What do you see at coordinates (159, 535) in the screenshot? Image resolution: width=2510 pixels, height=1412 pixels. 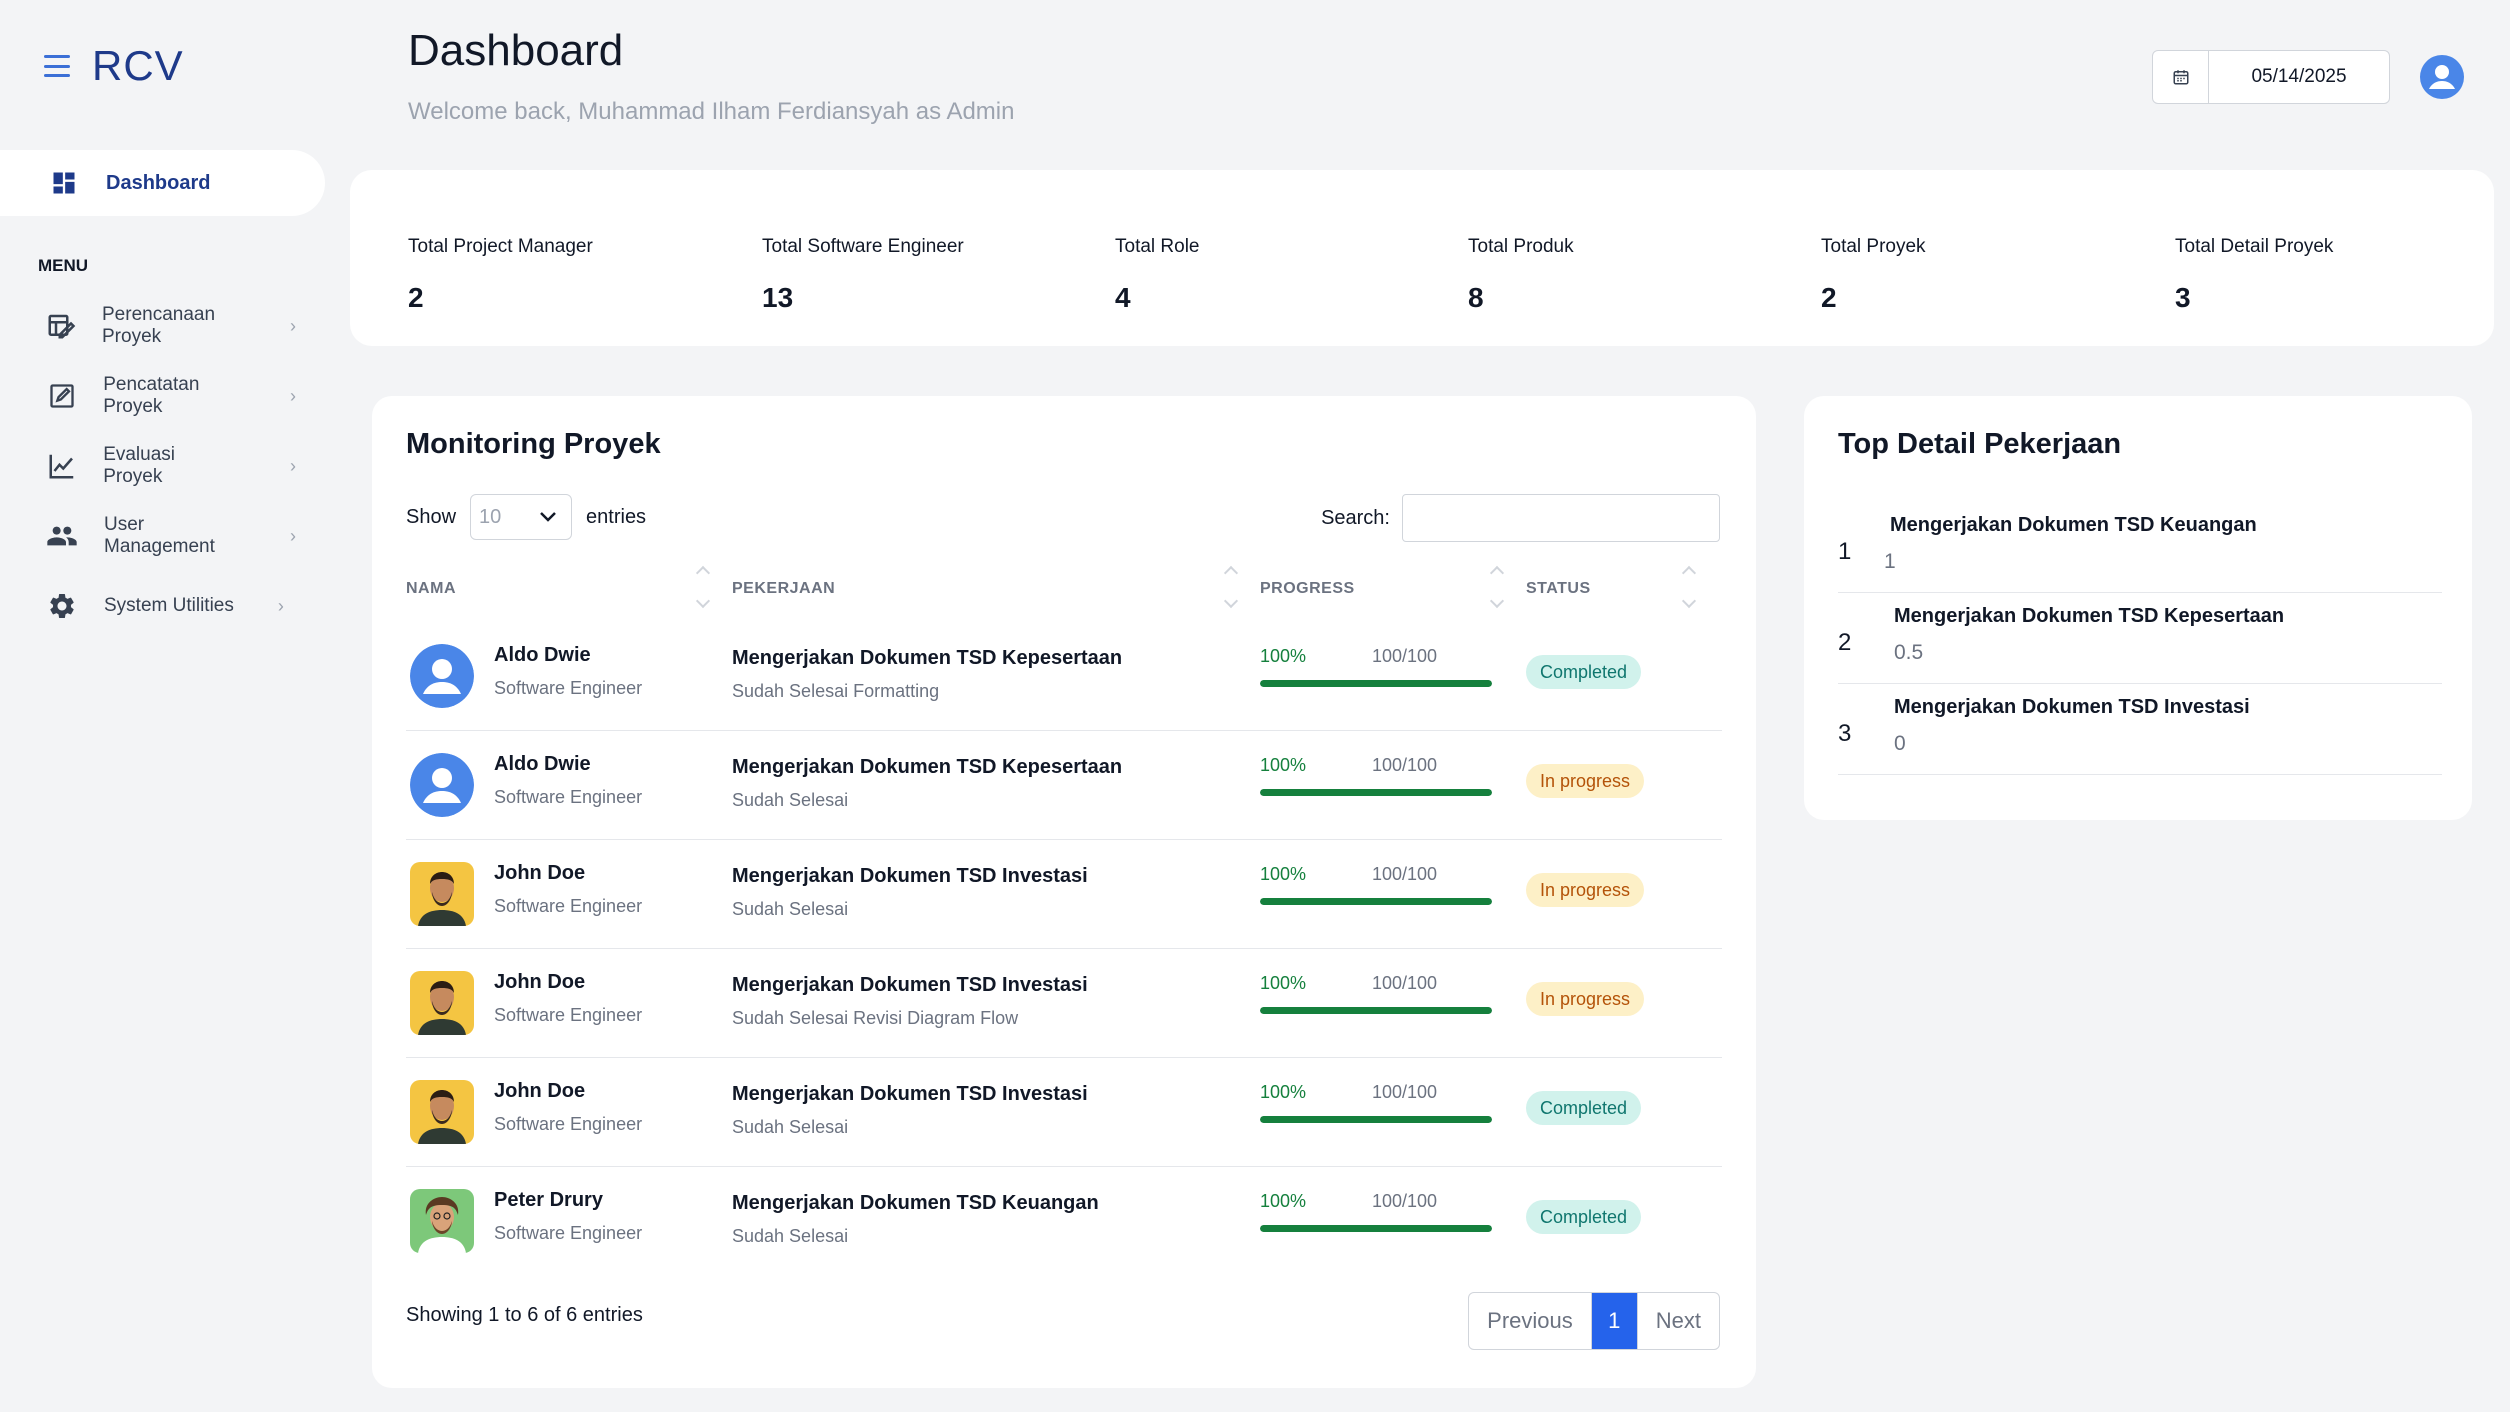 I see `sidebar-item-label: User Management` at bounding box center [159, 535].